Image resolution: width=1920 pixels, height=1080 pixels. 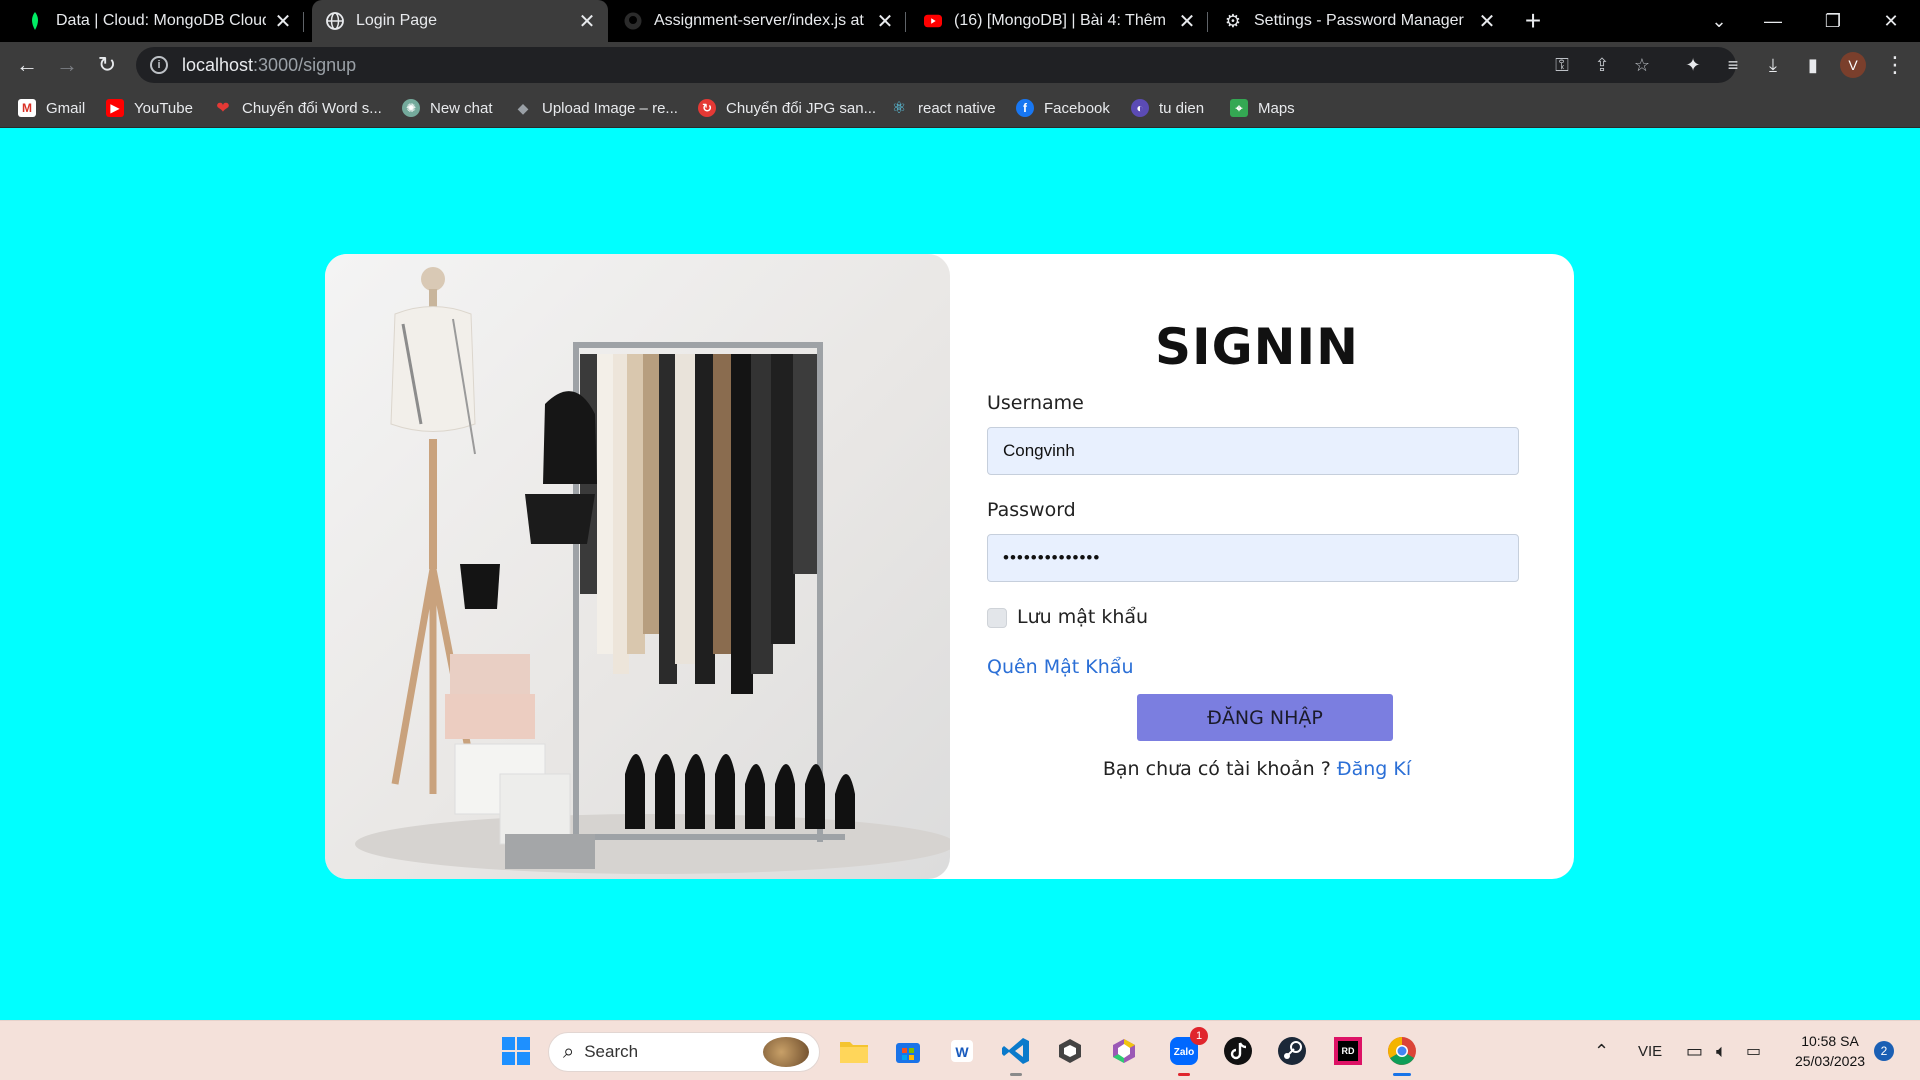 What do you see at coordinates (1016, 1054) in the screenshot?
I see `vscode-icon` at bounding box center [1016, 1054].